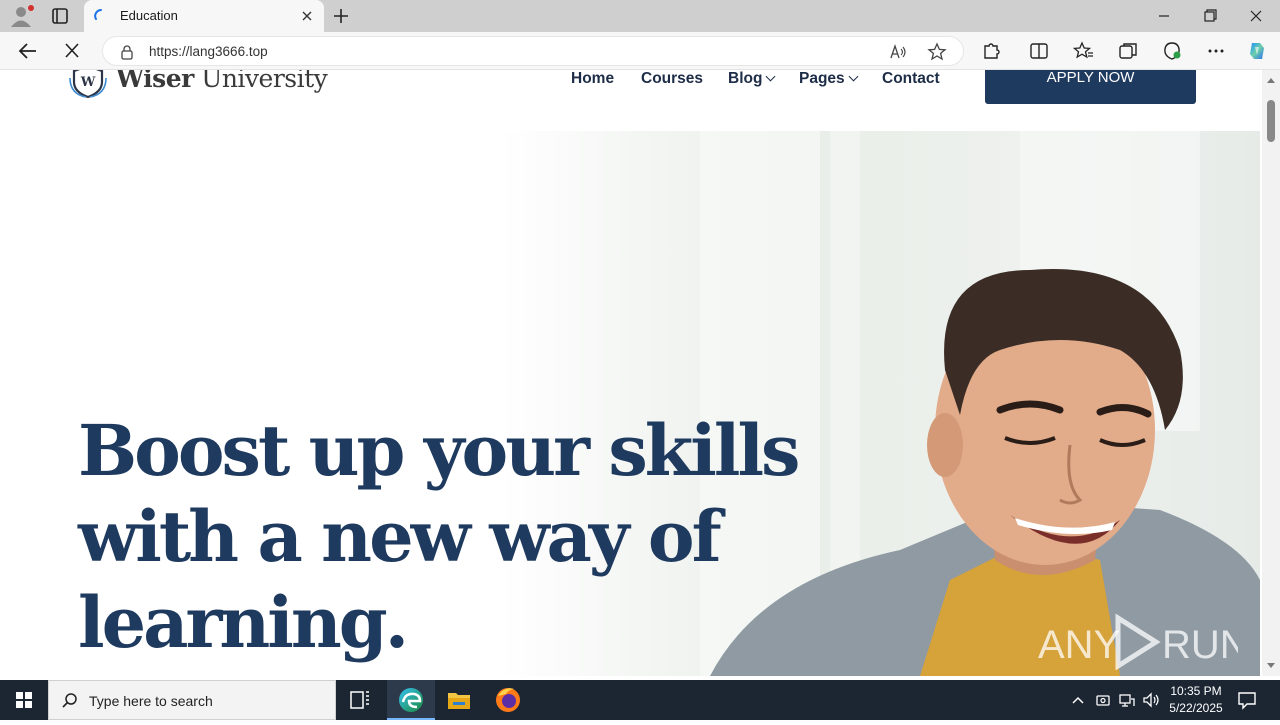  What do you see at coordinates (640, 700) in the screenshot?
I see `windows-taskbar: Type here to search 10:35 PM 5/22/2025` at bounding box center [640, 700].